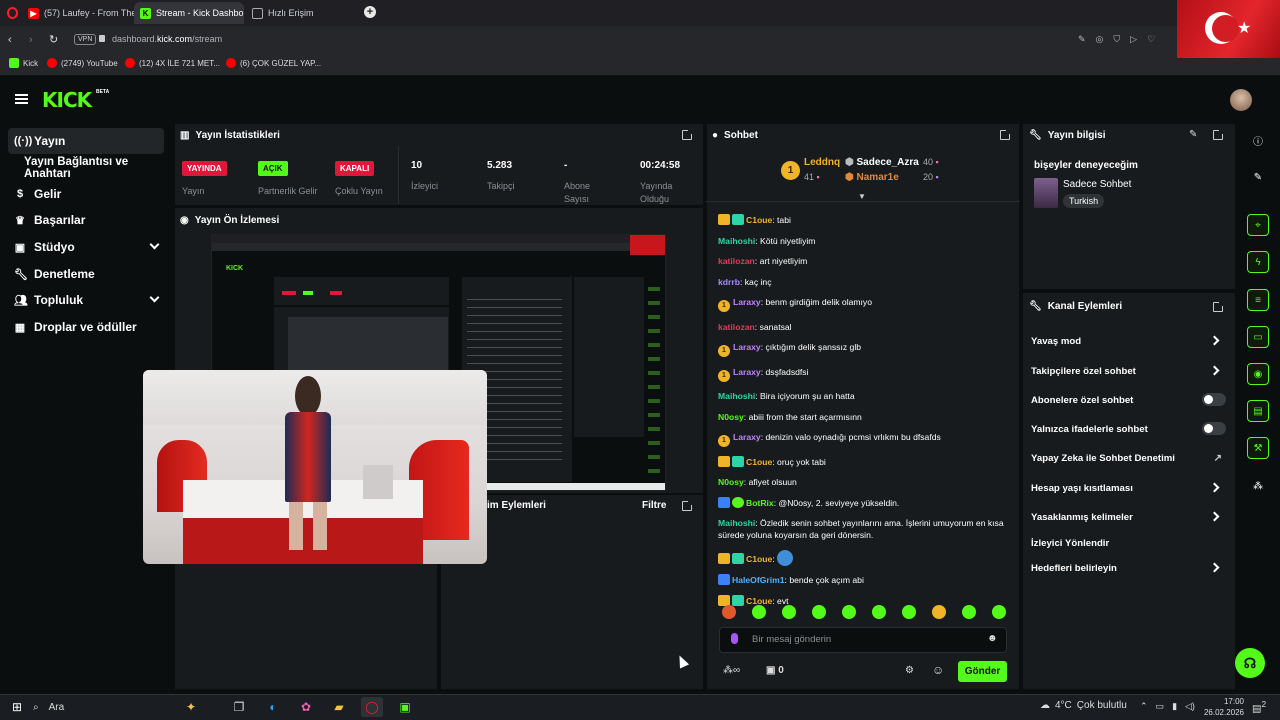 The image size is (1280, 720). I want to click on sidebar-item-topluluk: 👥︎ Topluluk, so click(86, 300).